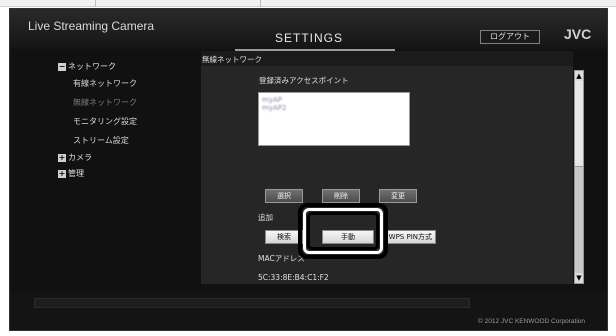 The image size is (616, 336). Describe the element at coordinates (252, 303) in the screenshot. I see `footer-bar` at that location.